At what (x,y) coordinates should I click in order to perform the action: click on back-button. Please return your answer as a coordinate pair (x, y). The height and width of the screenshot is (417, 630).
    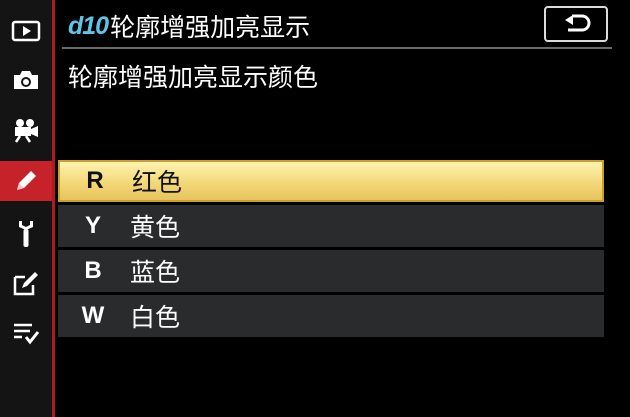
    Looking at the image, I should click on (576, 24).